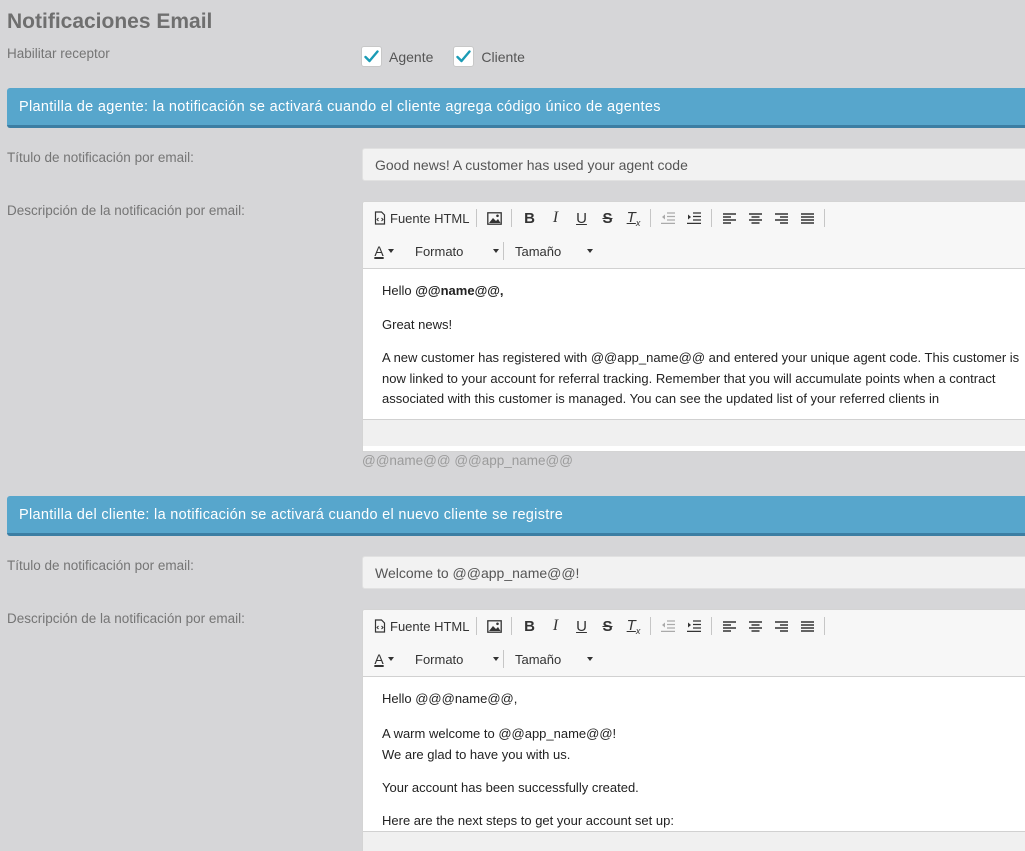 This screenshot has height=851, width=1025. I want to click on outdent-icon, so click(668, 626).